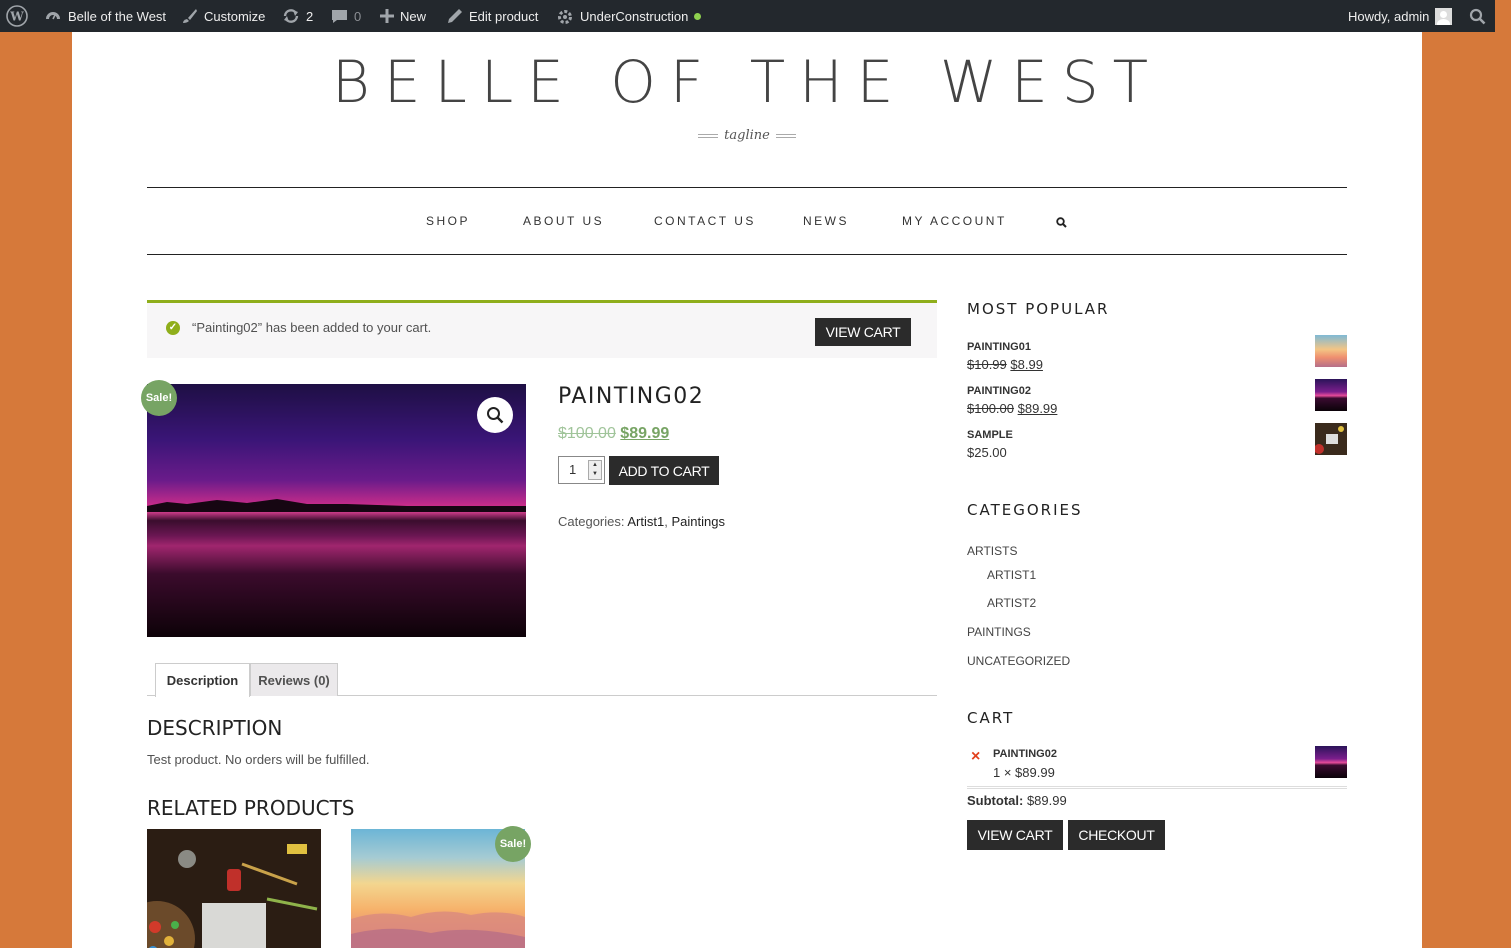 This screenshot has height=948, width=1511. Describe the element at coordinates (1444, 16) in the screenshot. I see `avatar` at that location.